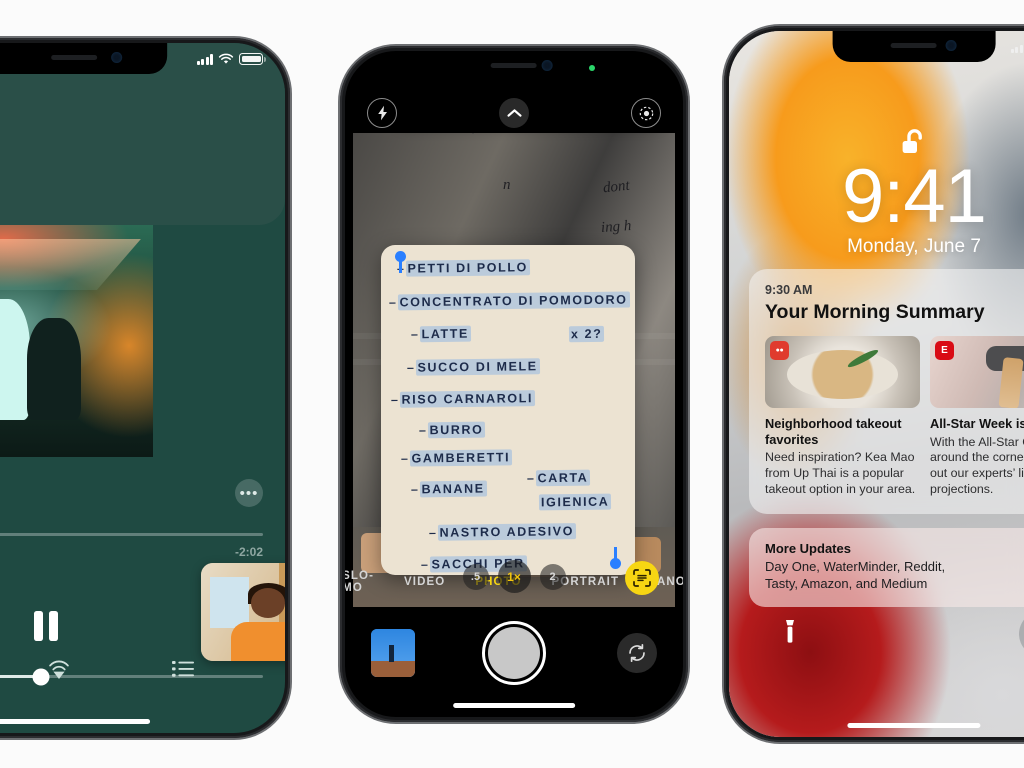 The height and width of the screenshot is (768, 1024). Describe the element at coordinates (944, 350) in the screenshot. I see `espn-icon: E` at that location.